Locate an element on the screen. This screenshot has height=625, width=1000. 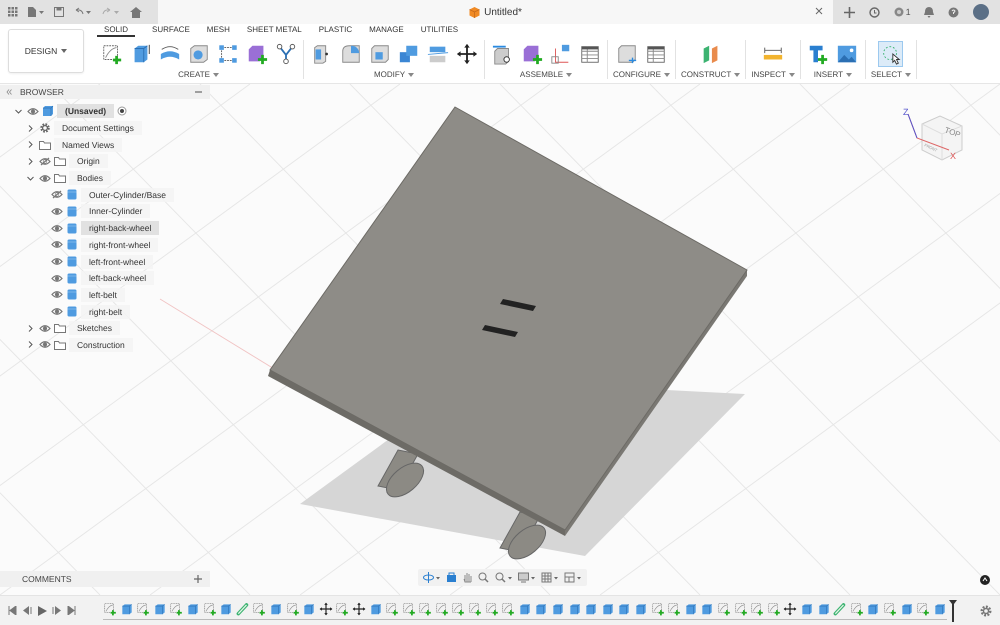
ribbon-tab: SHEET METAL is located at coordinates (274, 31).